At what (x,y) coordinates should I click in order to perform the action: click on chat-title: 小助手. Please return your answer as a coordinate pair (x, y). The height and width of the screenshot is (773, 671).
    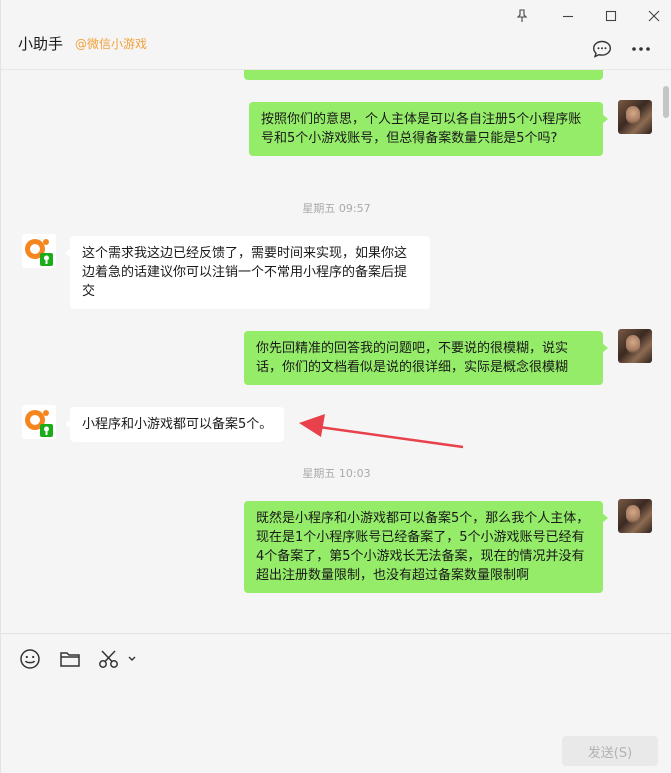
    Looking at the image, I should click on (41, 44).